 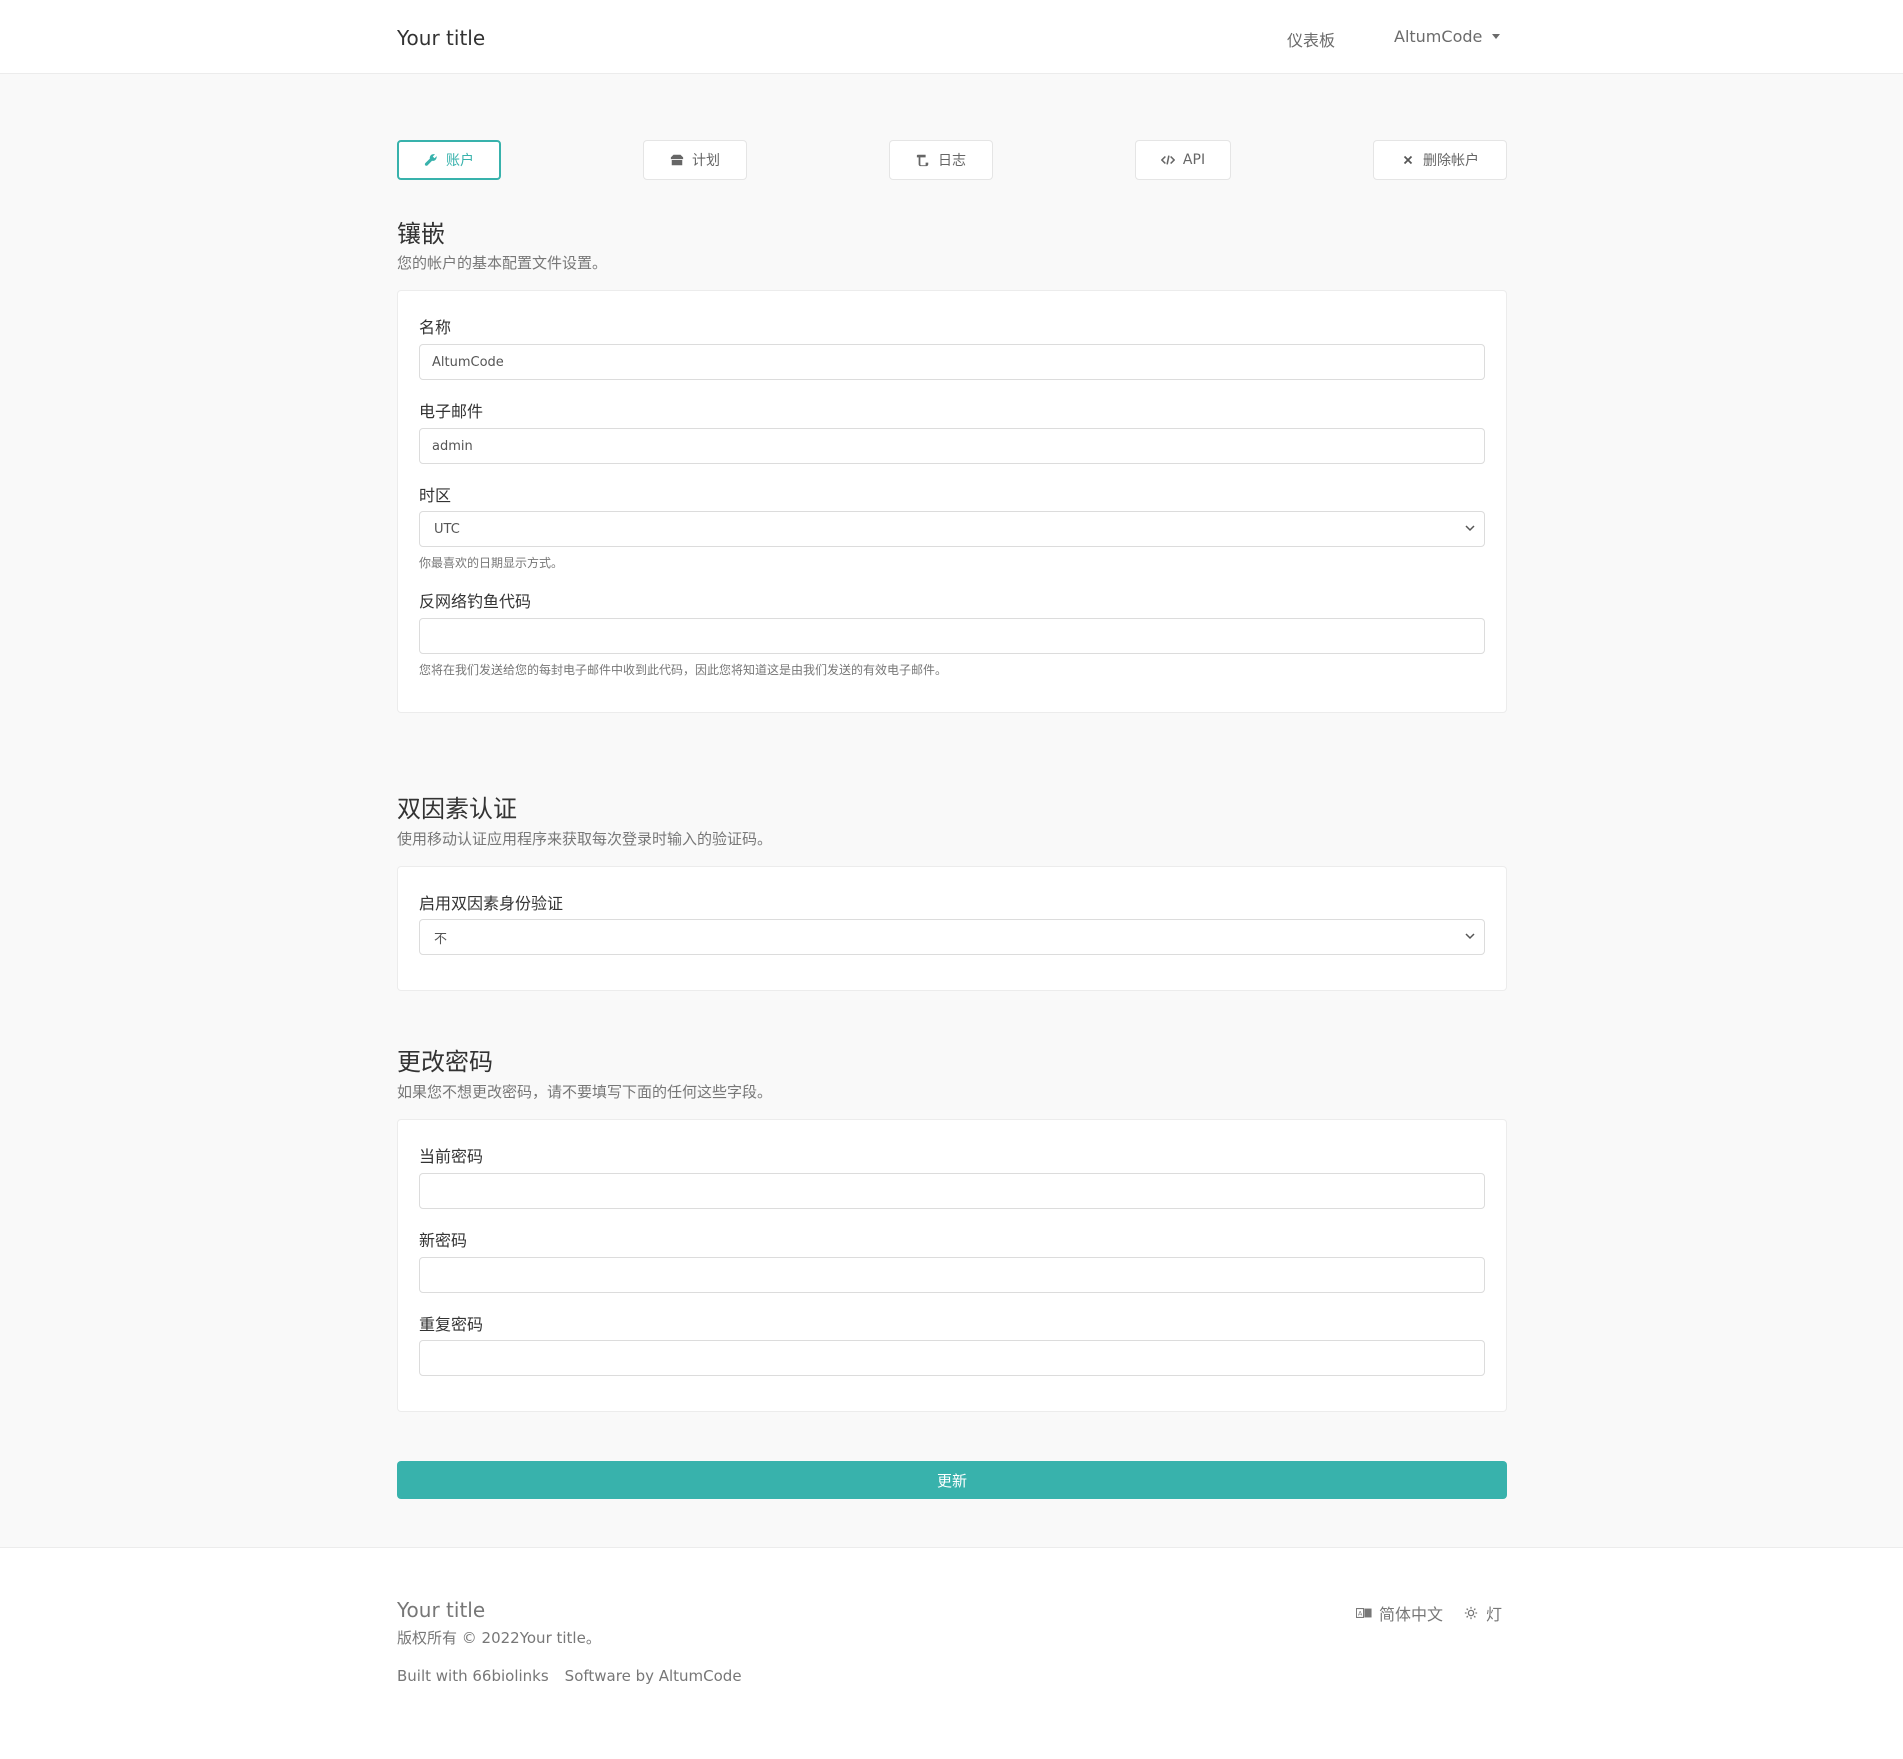 I want to click on name-label: 名称, so click(x=435, y=327).